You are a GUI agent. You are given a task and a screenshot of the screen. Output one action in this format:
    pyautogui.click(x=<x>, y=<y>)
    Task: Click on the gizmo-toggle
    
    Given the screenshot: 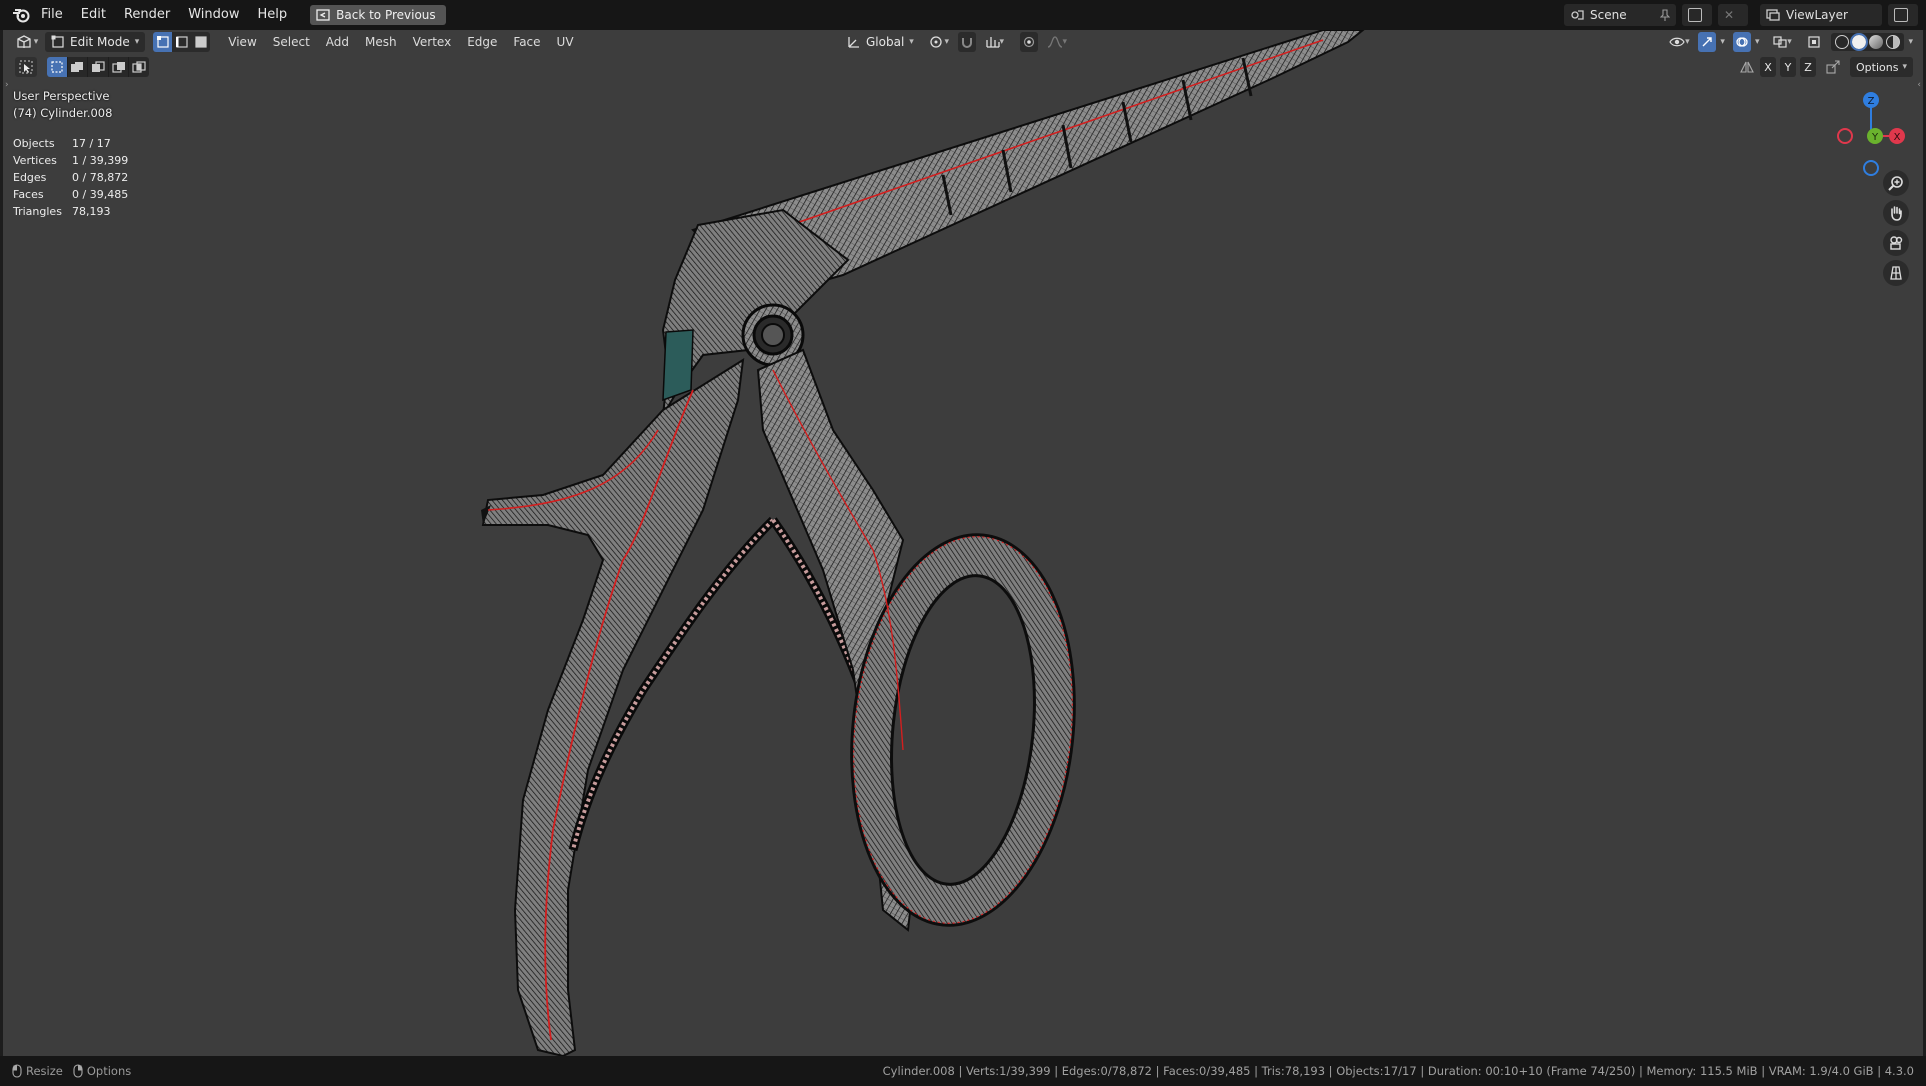 What is the action you would take?
    pyautogui.click(x=1707, y=42)
    